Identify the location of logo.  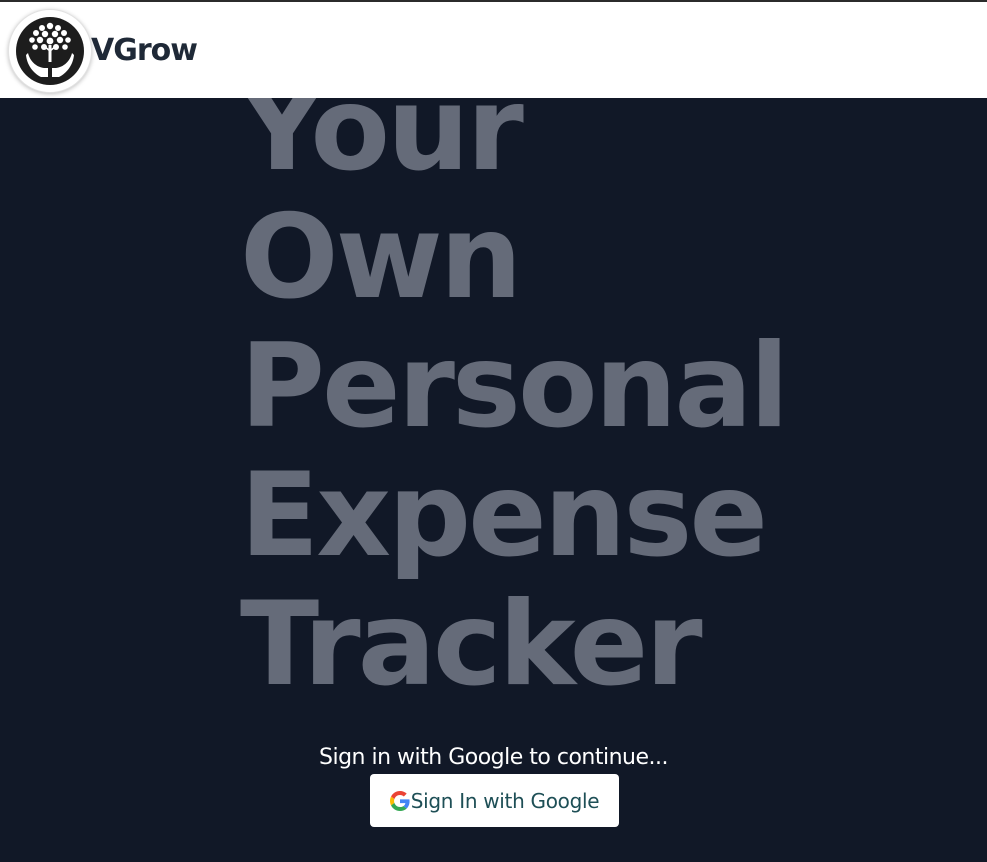
(50, 51).